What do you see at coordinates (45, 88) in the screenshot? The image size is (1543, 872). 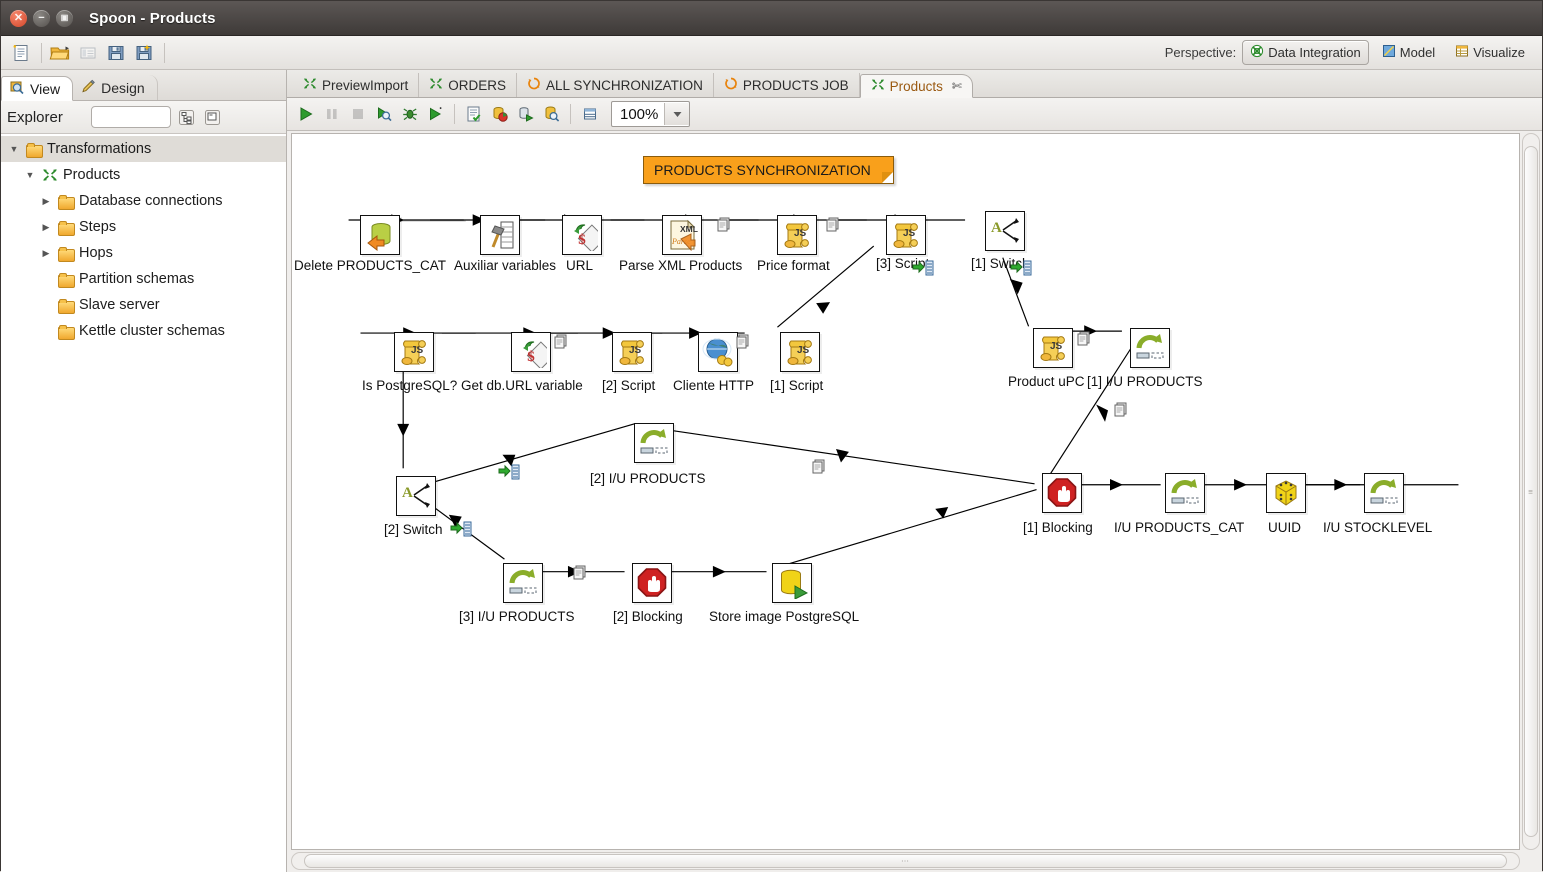 I see `tab-view-label: View` at bounding box center [45, 88].